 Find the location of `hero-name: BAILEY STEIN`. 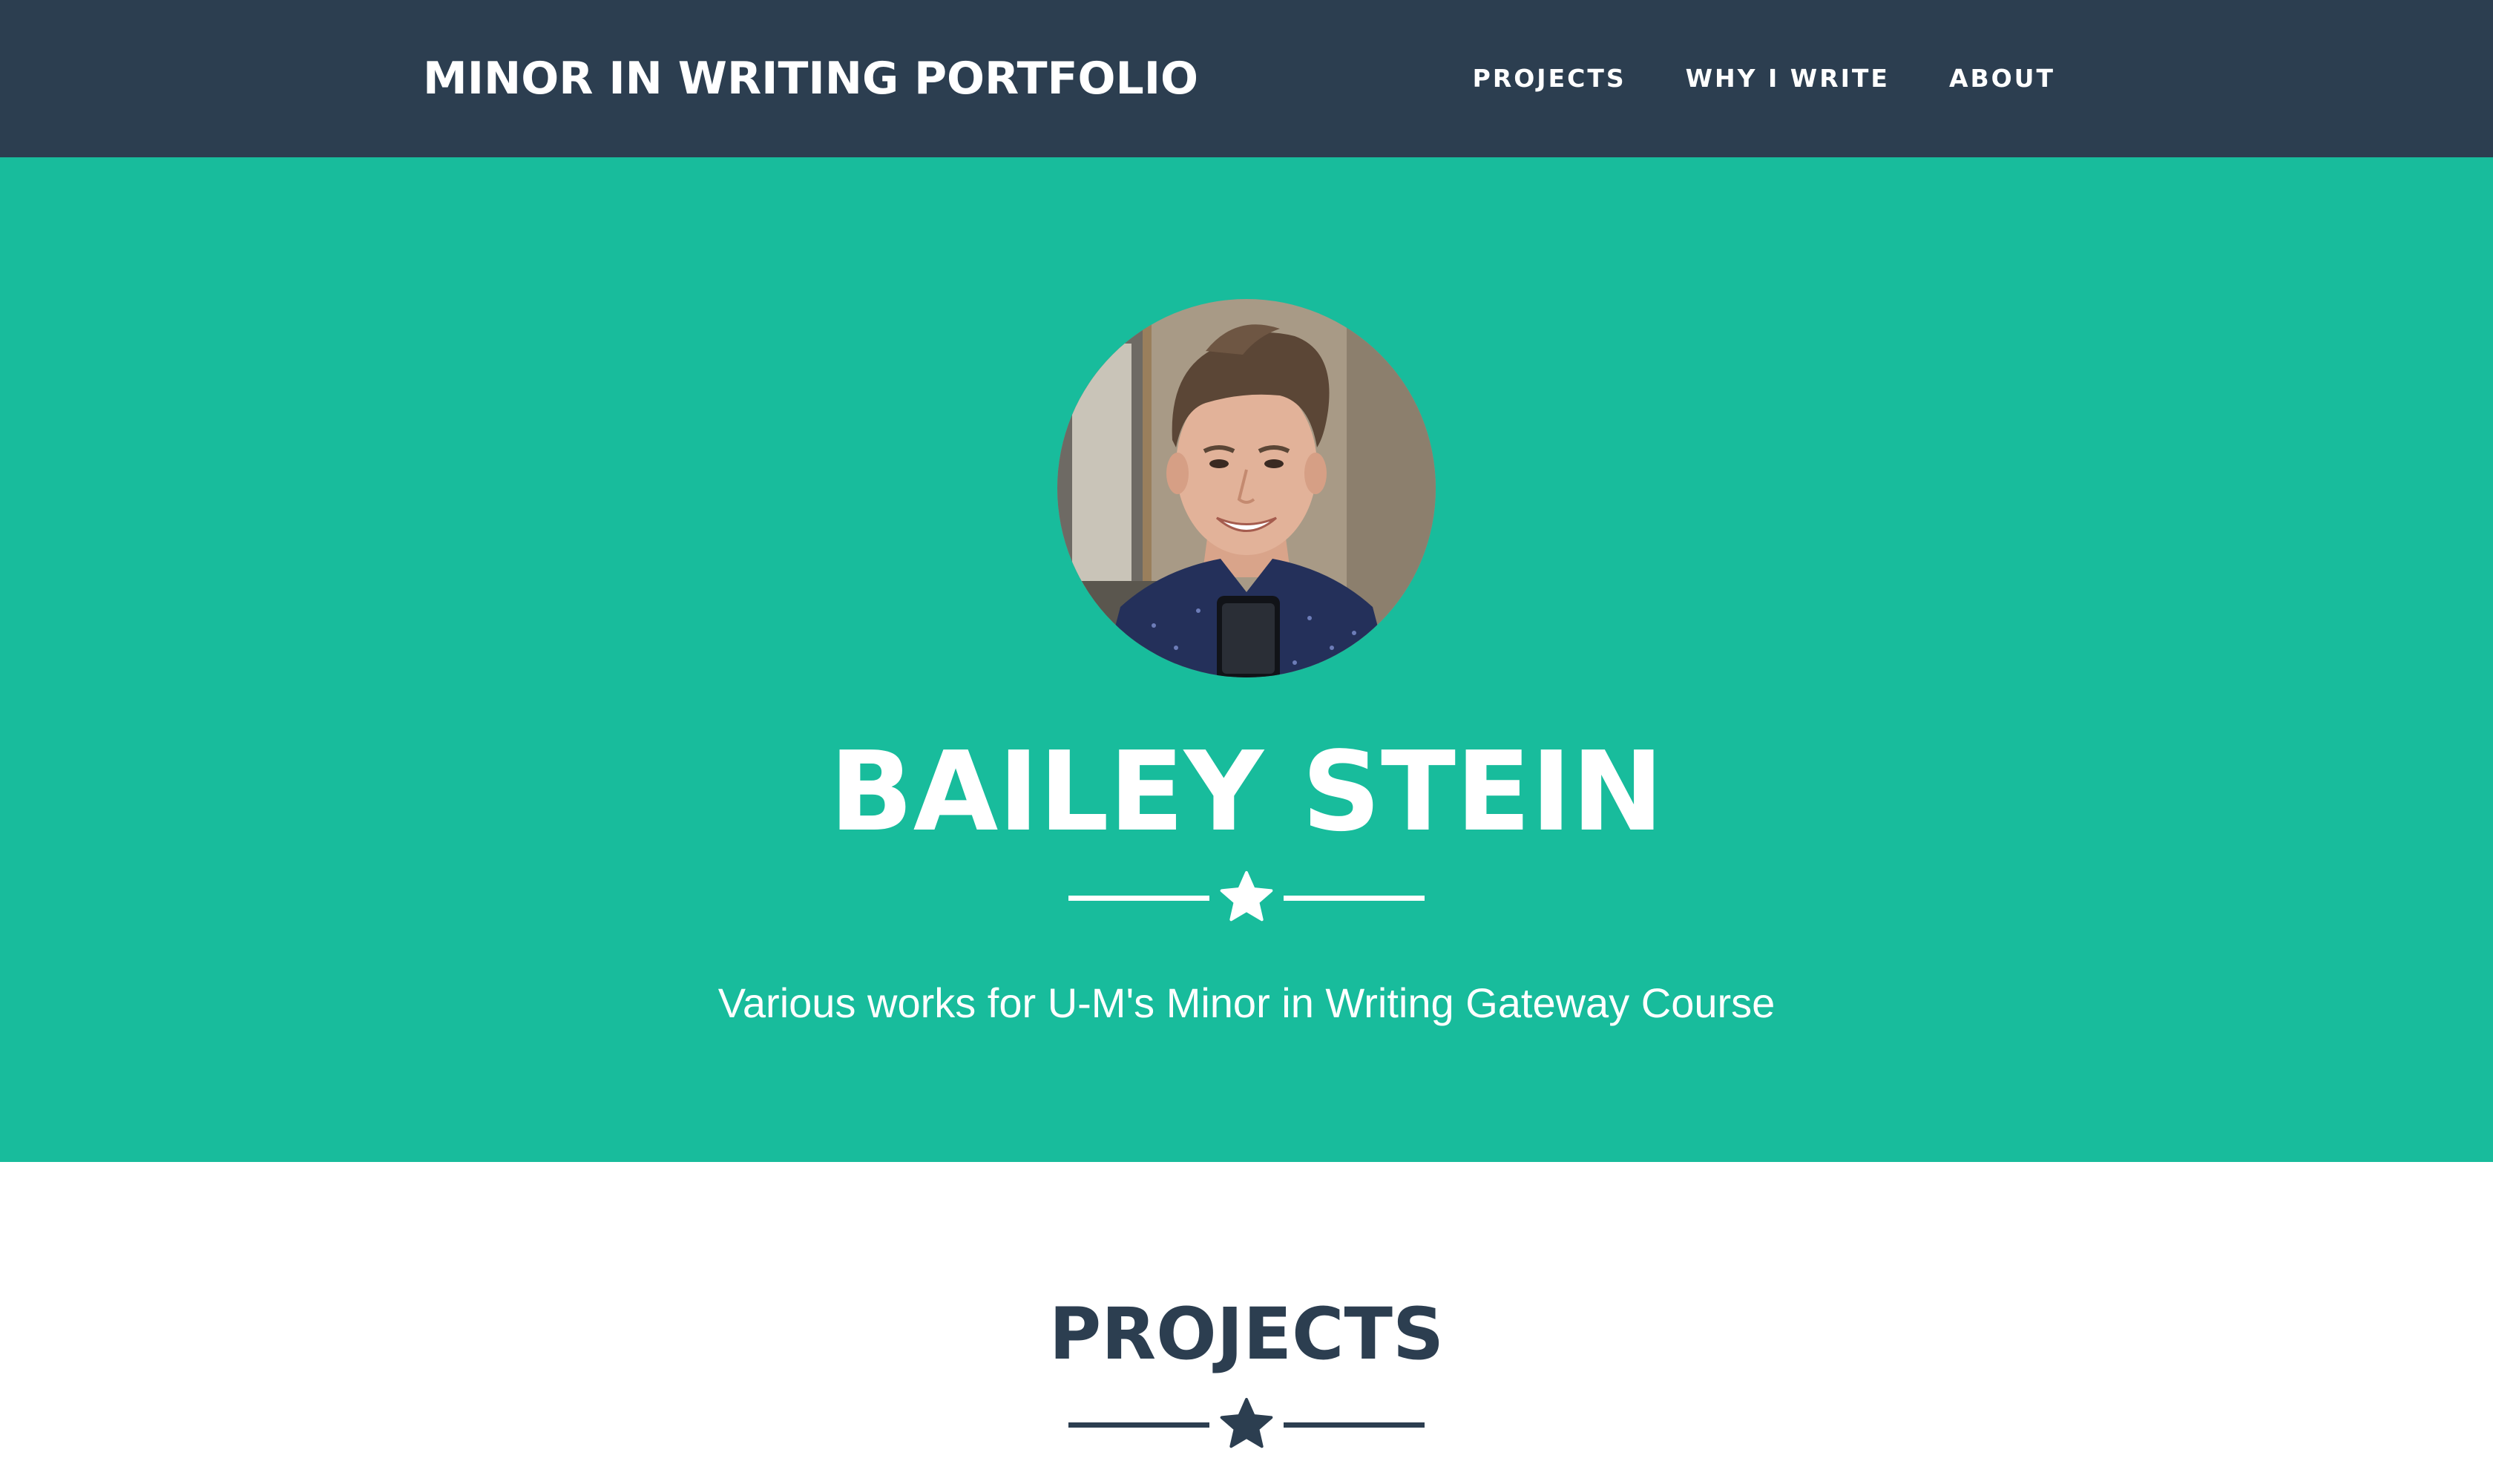

hero-name: BAILEY STEIN is located at coordinates (1246, 792).